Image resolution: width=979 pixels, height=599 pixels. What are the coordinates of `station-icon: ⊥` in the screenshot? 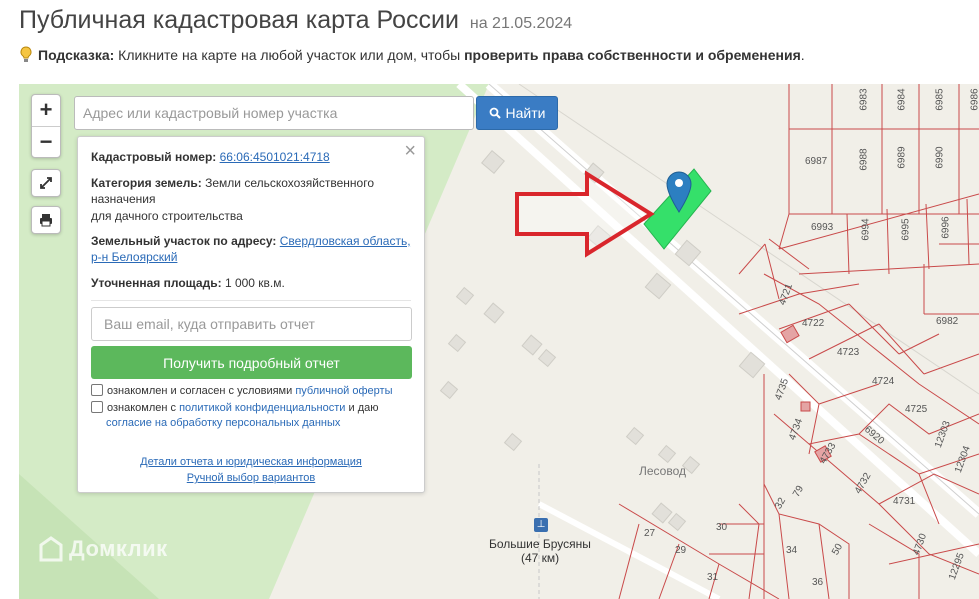 It's located at (541, 525).